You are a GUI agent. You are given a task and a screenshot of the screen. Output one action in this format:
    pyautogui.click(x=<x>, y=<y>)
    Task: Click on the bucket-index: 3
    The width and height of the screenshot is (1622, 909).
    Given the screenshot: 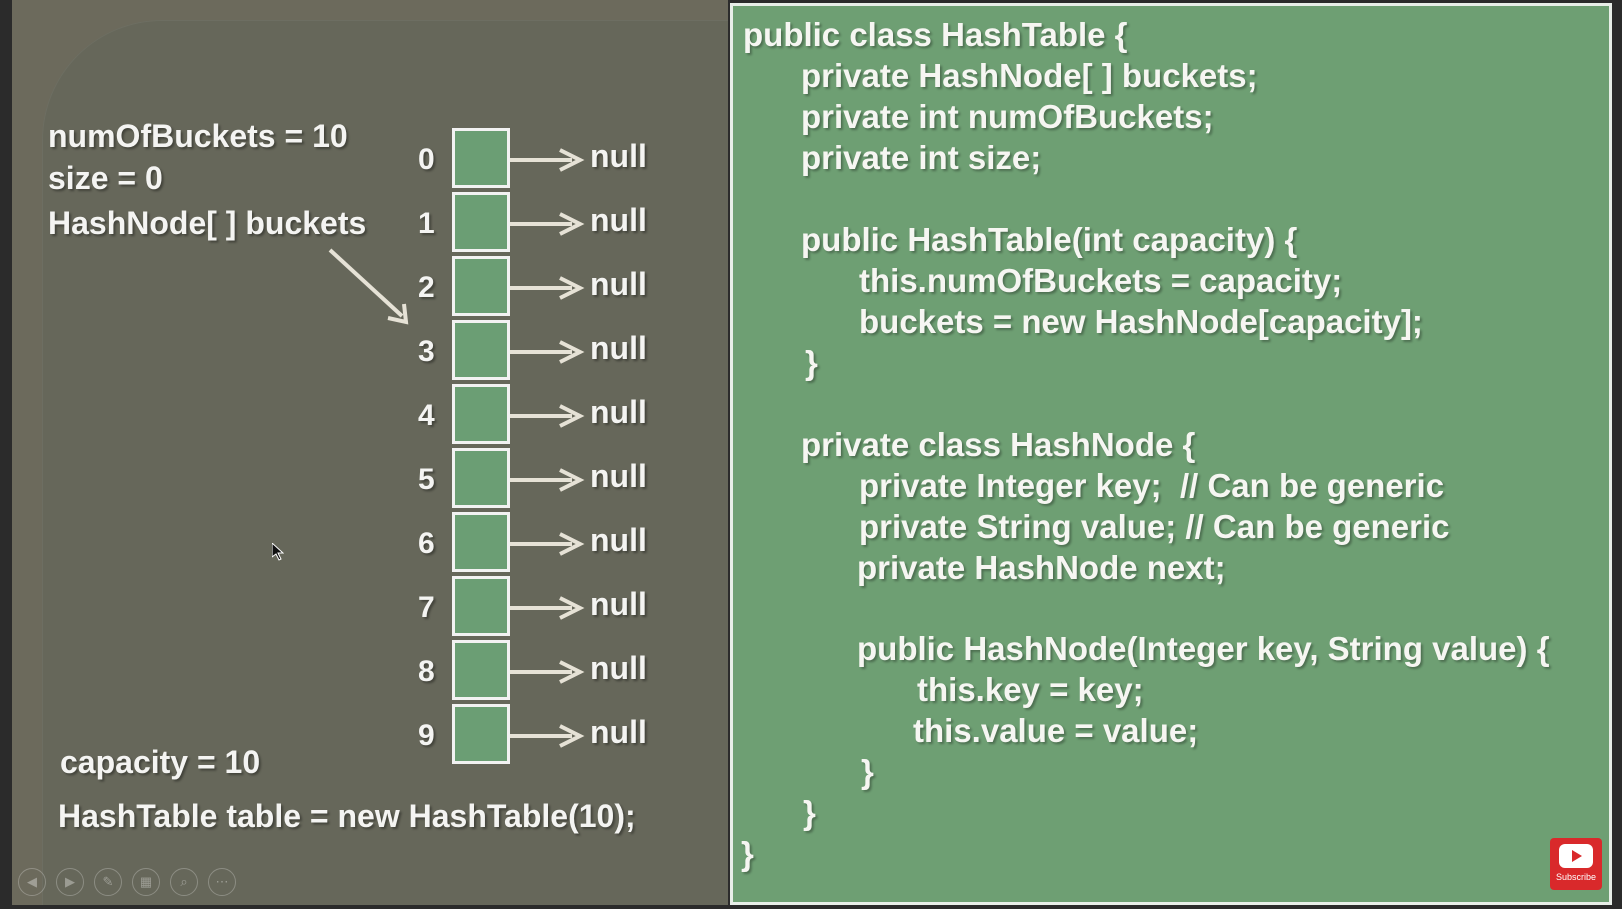 What is the action you would take?
    pyautogui.click(x=426, y=351)
    